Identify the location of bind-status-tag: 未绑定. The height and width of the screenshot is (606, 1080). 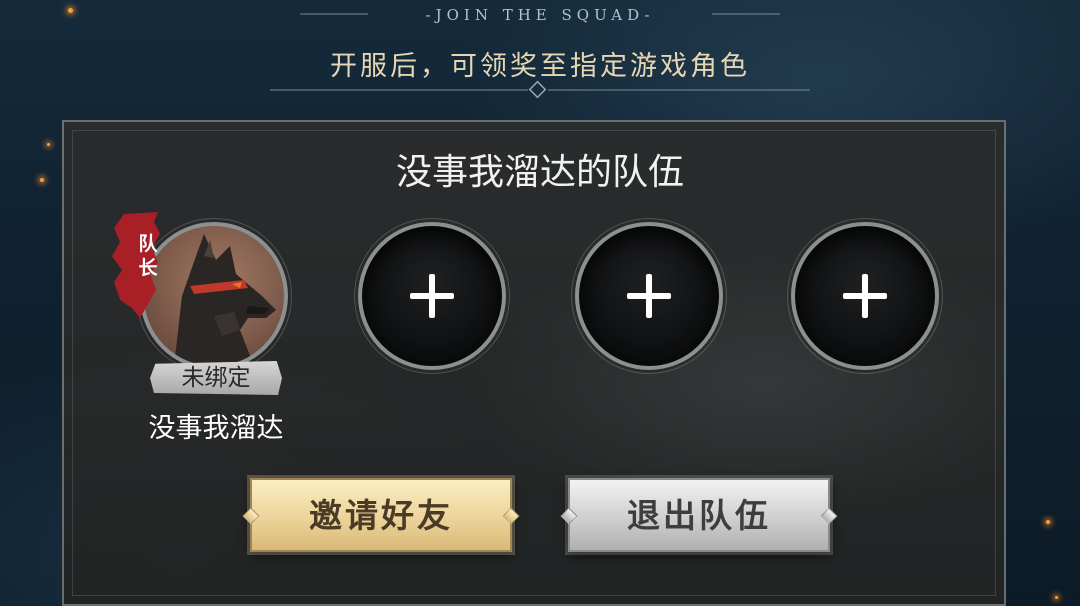
(216, 378).